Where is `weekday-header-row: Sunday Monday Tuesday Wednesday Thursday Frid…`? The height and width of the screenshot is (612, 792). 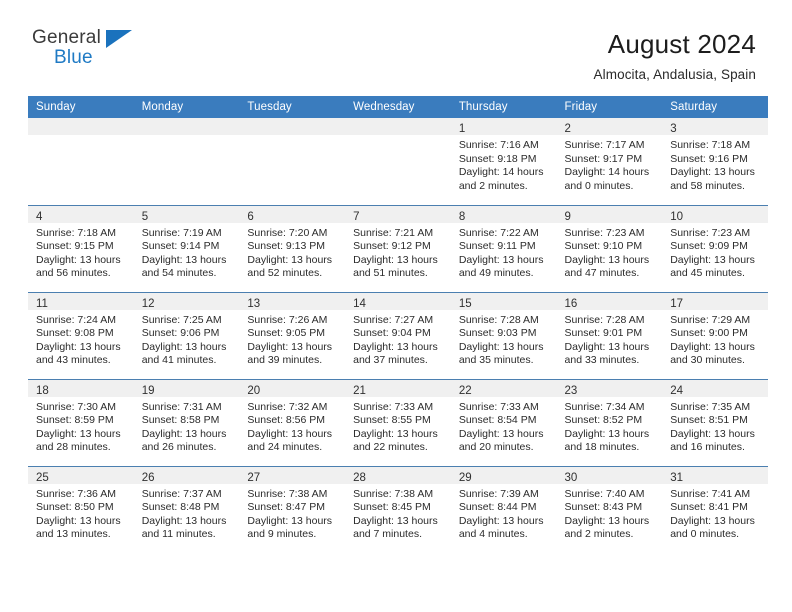 weekday-header-row: Sunday Monday Tuesday Wednesday Thursday Frid… is located at coordinates (398, 107).